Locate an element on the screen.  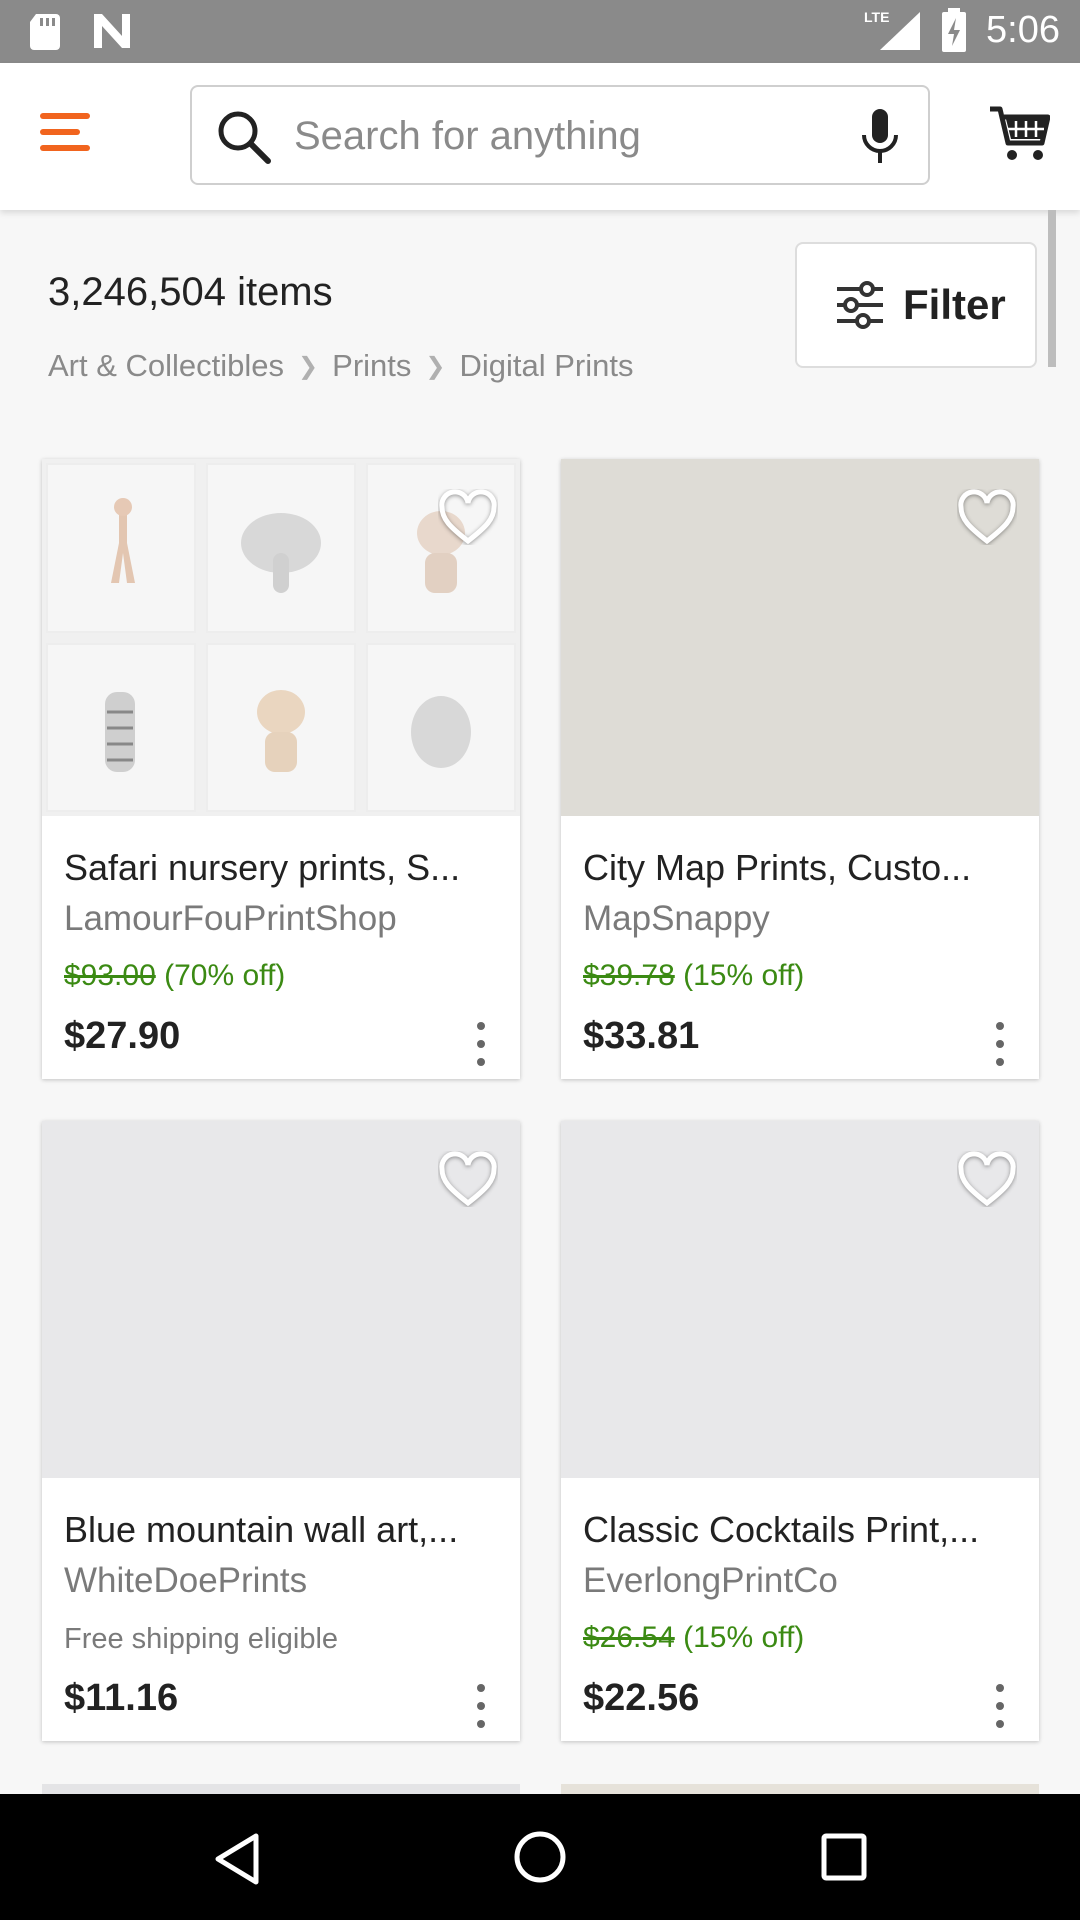
shop-name: WhiteDoePrints is located at coordinates (186, 1580).